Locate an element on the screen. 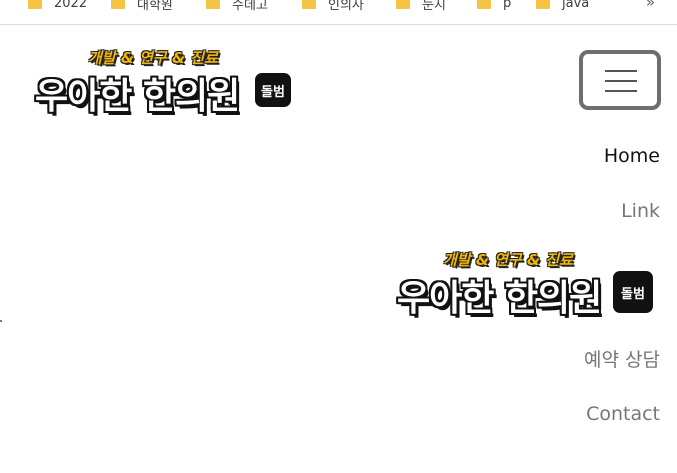 The width and height of the screenshot is (677, 473). bookmark-label: p is located at coordinates (507, 5).